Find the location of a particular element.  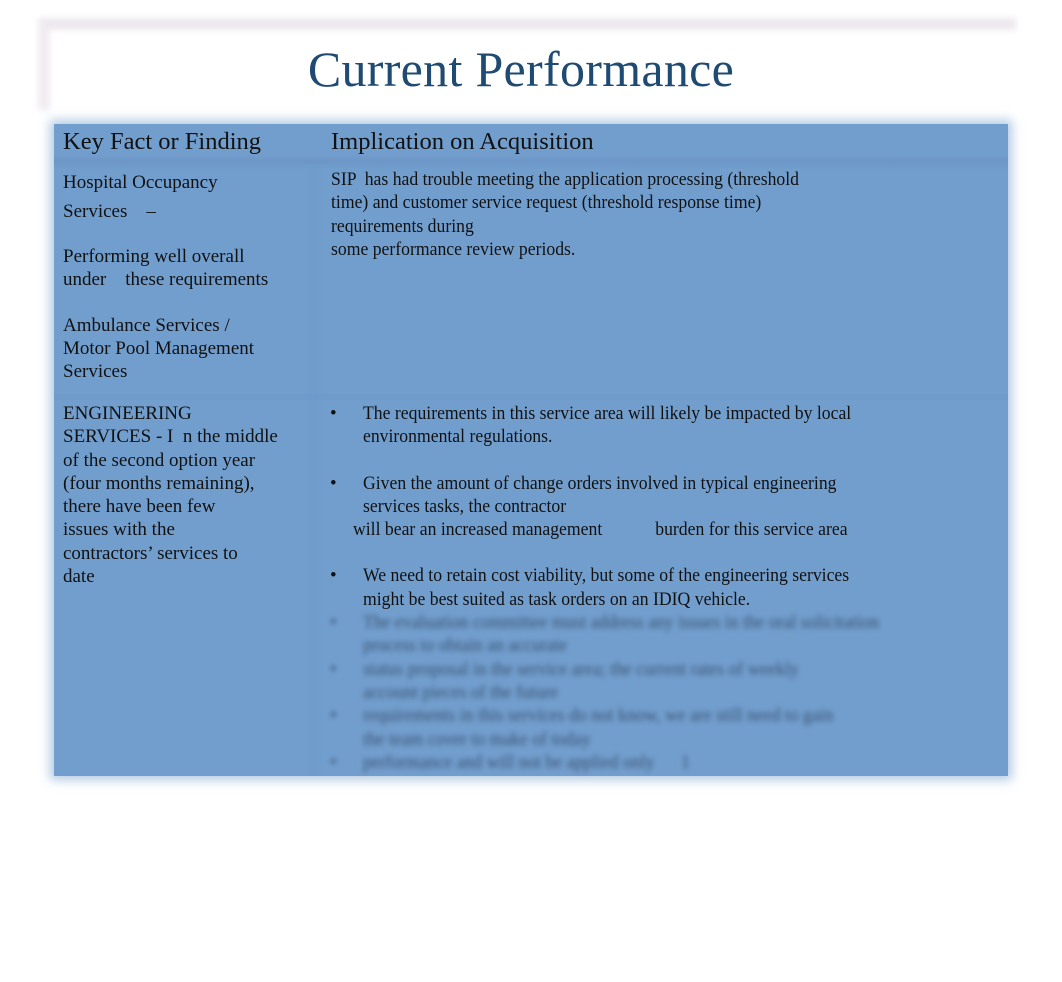

finding-text: Hospital Occupancy is located at coordinates (140, 182).